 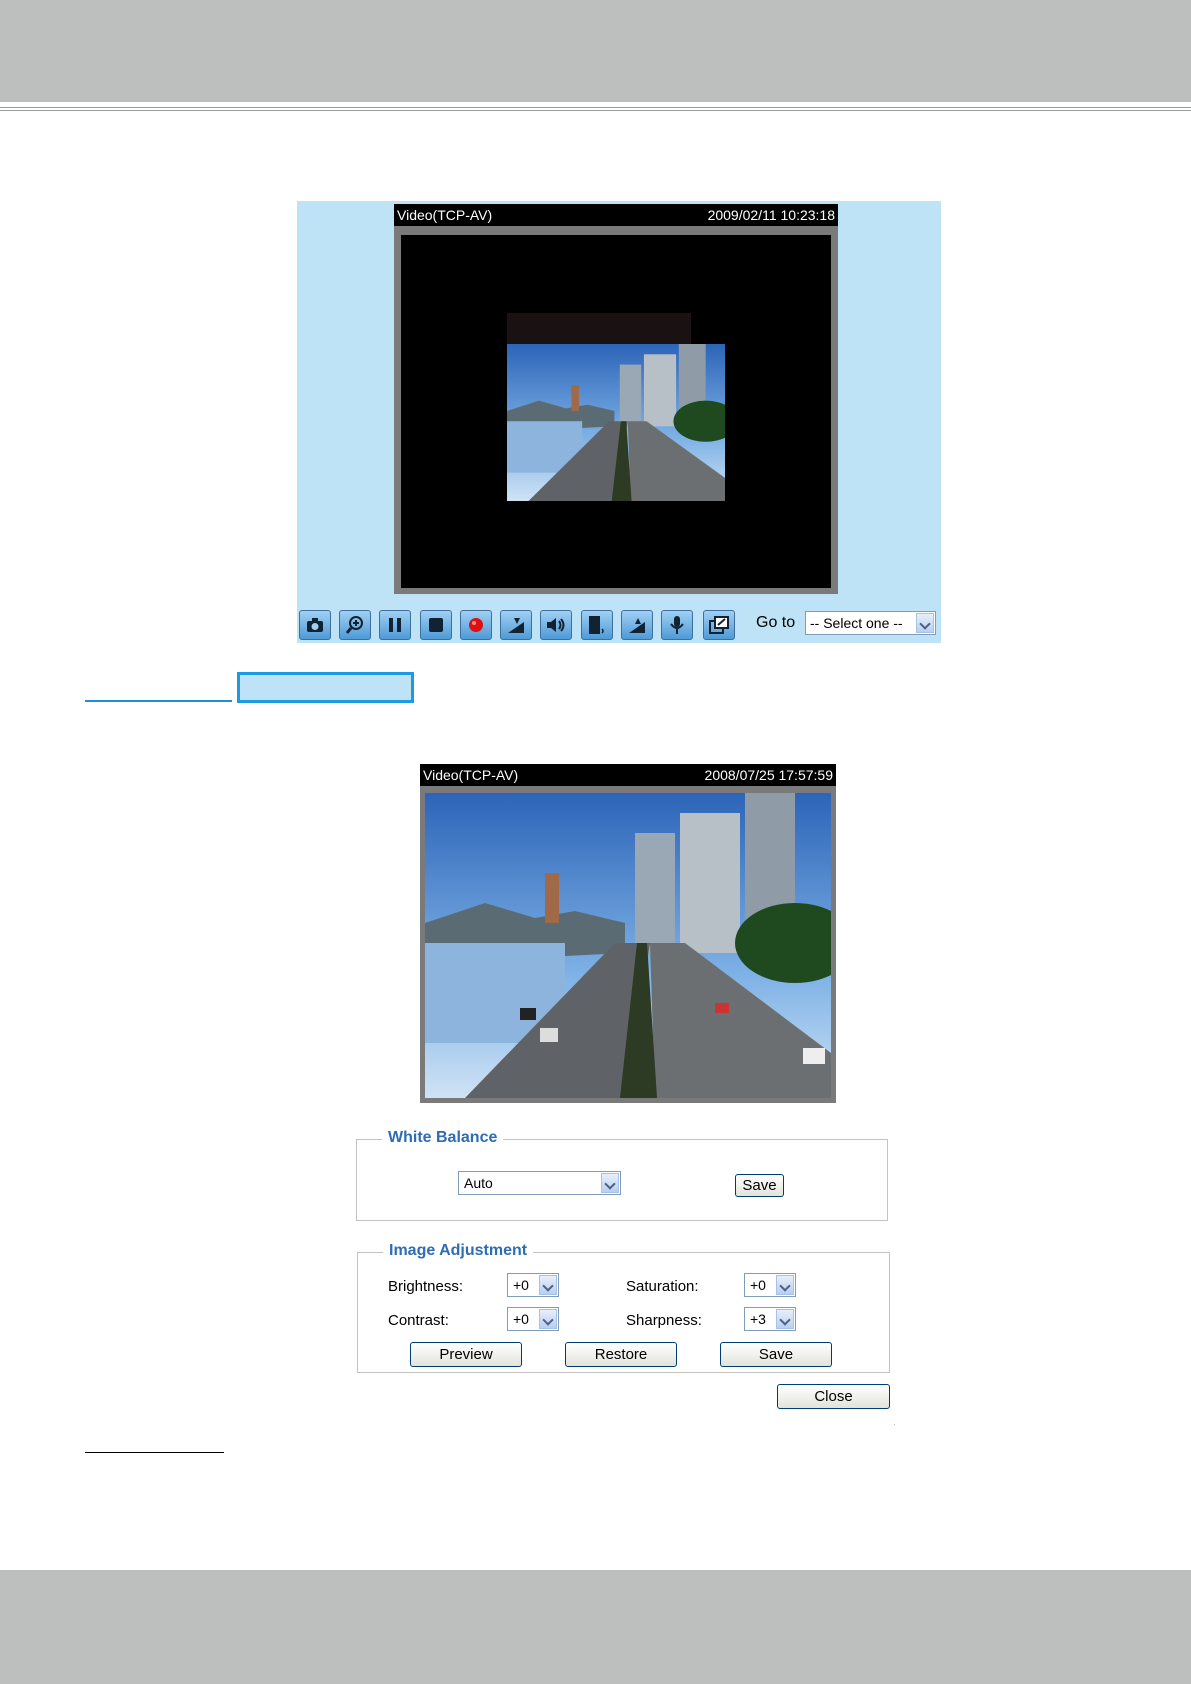 What do you see at coordinates (595, 51) in the screenshot?
I see `page-header-band` at bounding box center [595, 51].